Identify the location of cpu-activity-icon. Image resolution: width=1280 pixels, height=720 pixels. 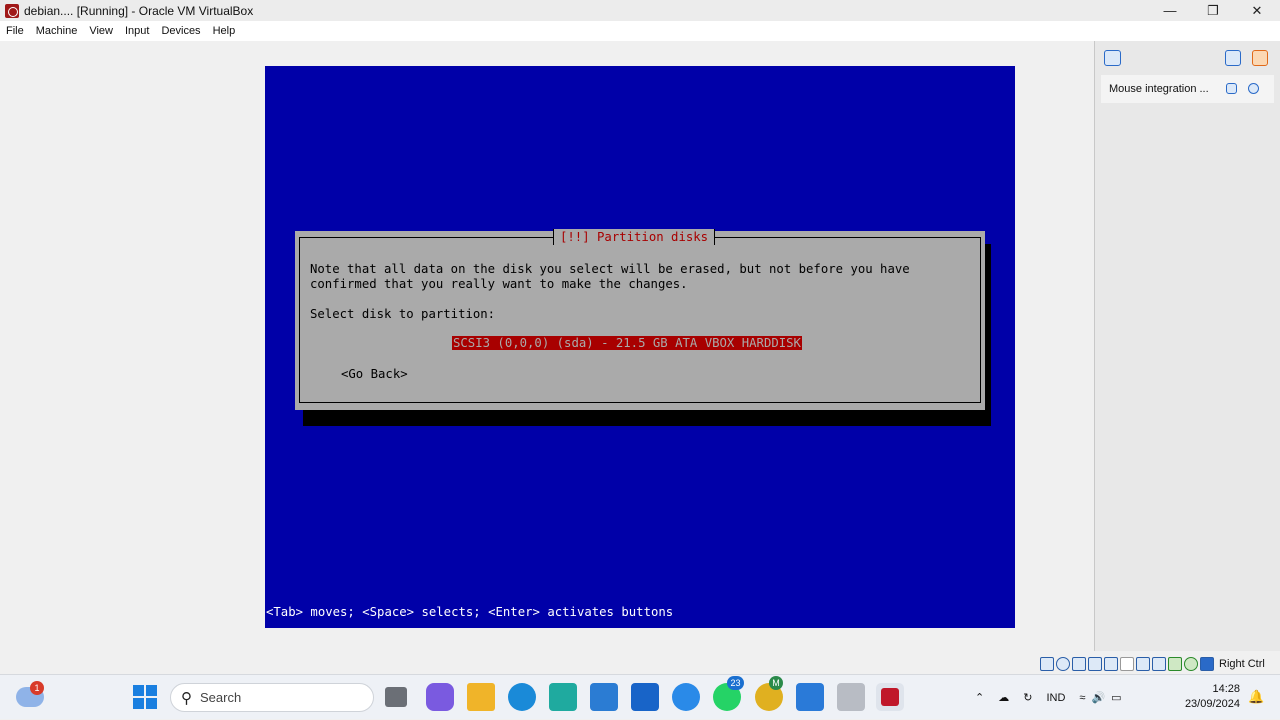
(1175, 664).